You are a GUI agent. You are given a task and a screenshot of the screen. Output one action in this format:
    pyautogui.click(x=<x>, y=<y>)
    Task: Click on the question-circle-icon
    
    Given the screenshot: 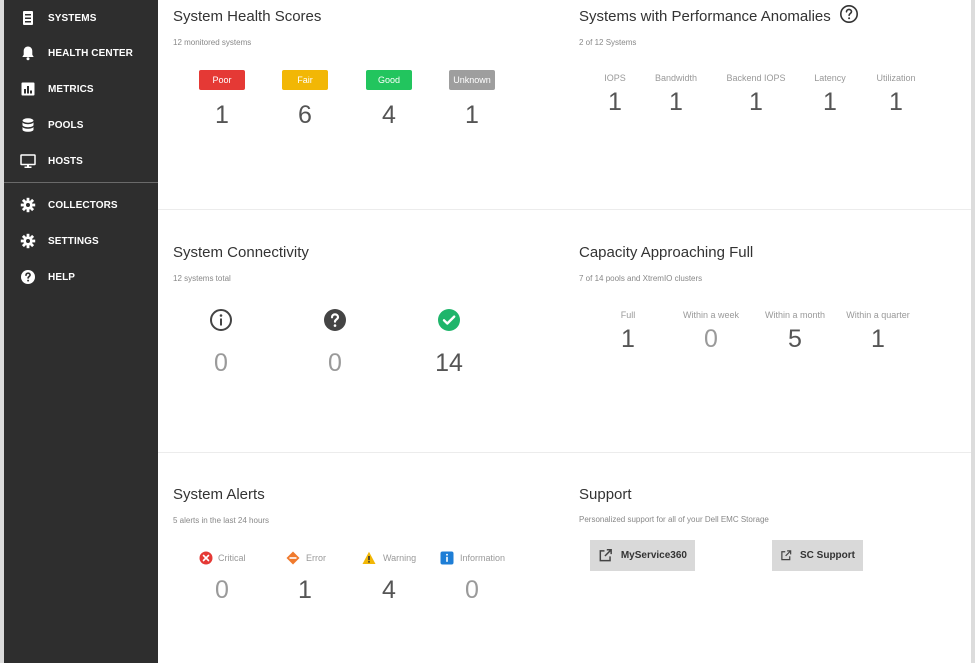 What is the action you would take?
    pyautogui.click(x=335, y=320)
    